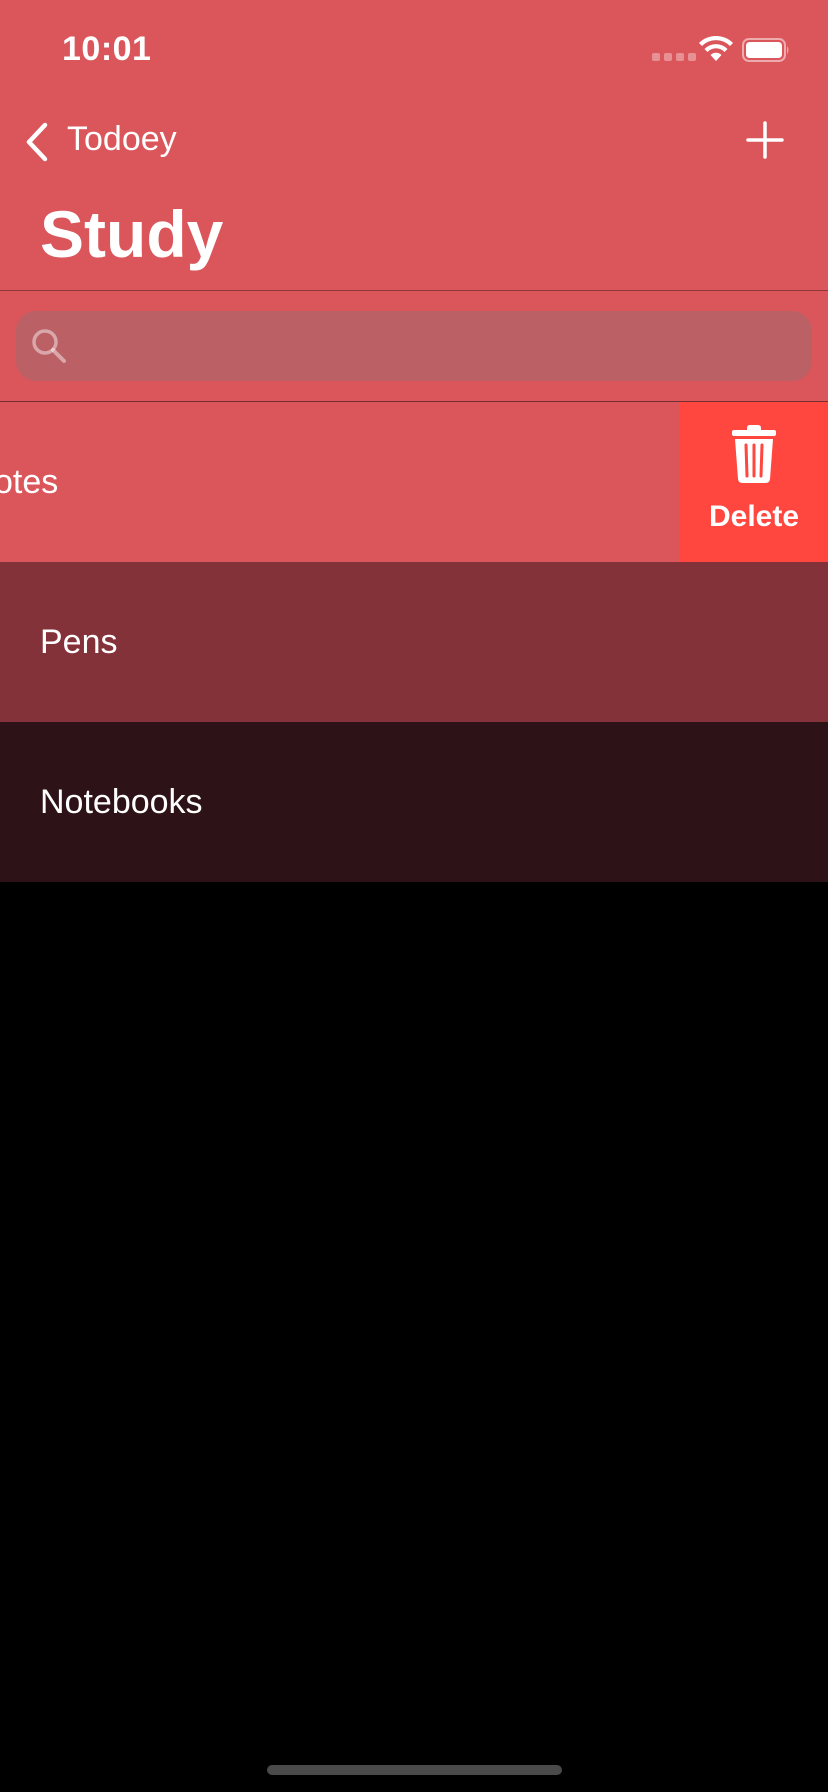  What do you see at coordinates (414, 642) in the screenshot?
I see `list-item: Pens` at bounding box center [414, 642].